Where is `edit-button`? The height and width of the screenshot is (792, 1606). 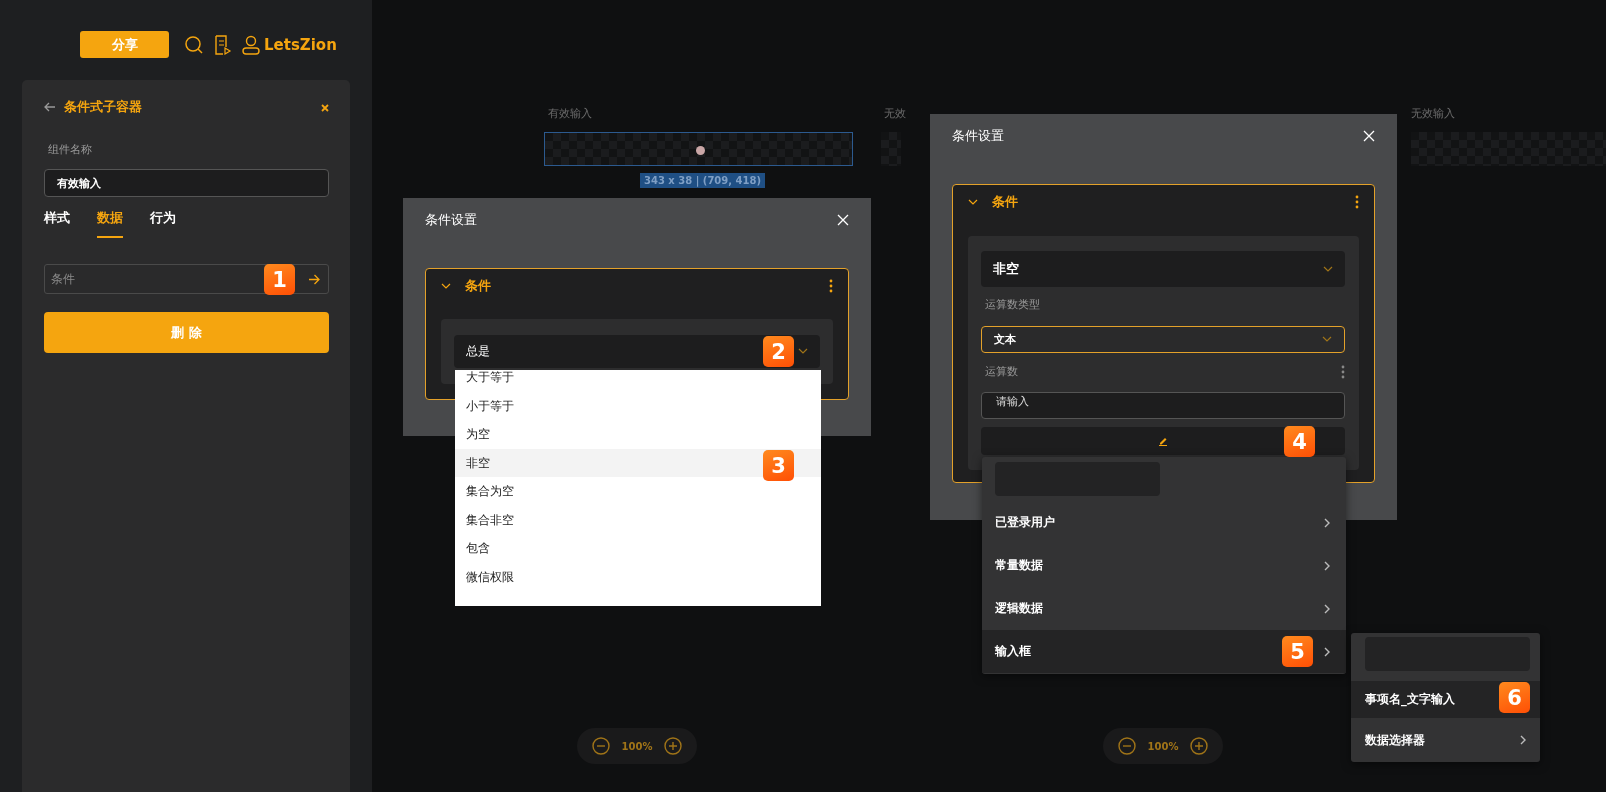 edit-button is located at coordinates (1163, 441).